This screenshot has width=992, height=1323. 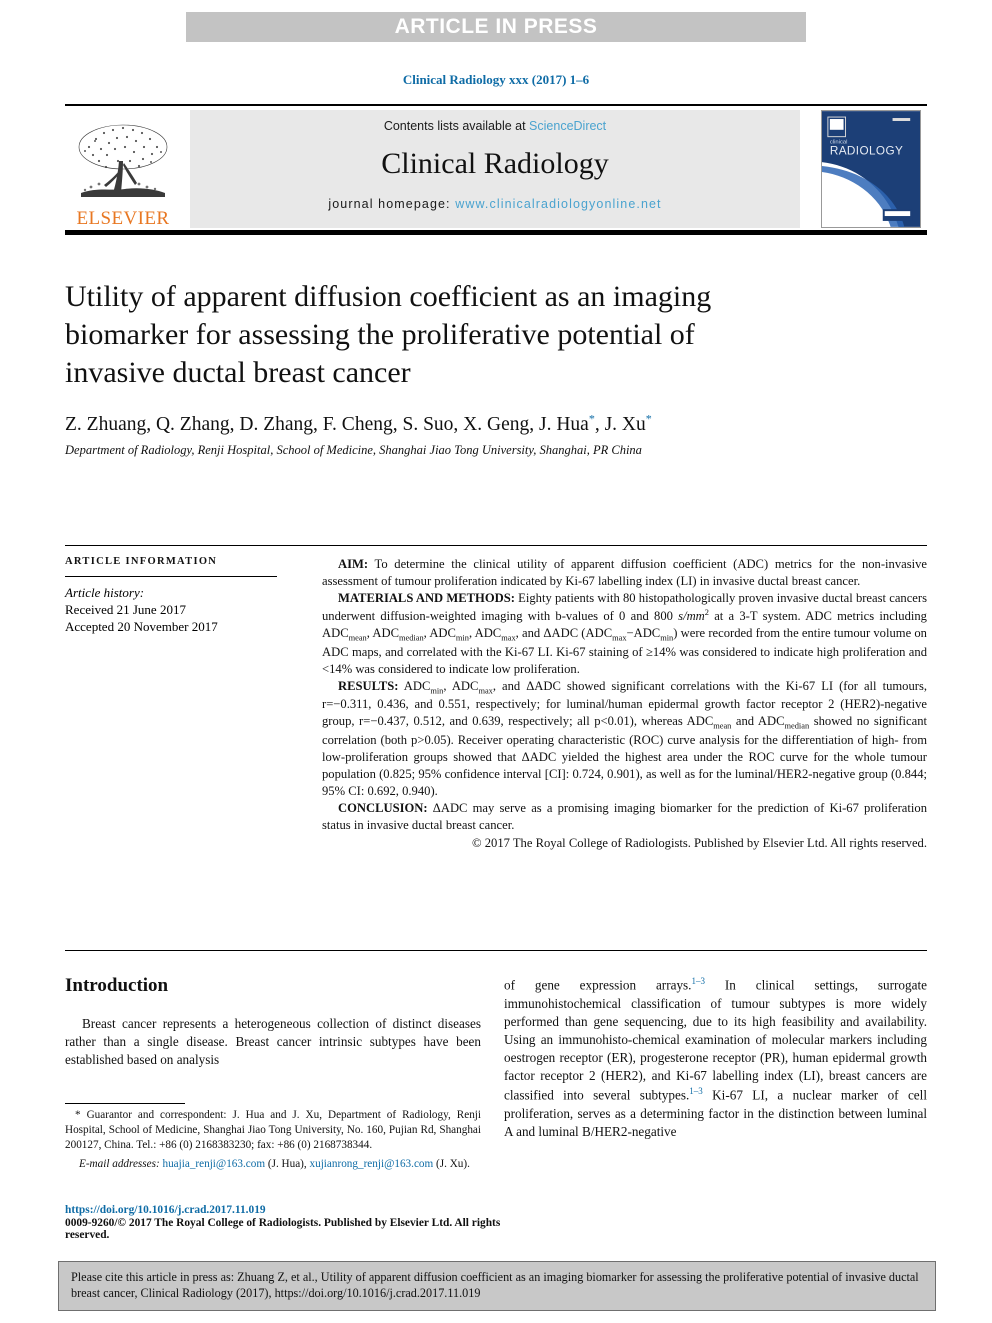 I want to click on footnote-email-label: E-mail addresses:, so click(x=119, y=1163).